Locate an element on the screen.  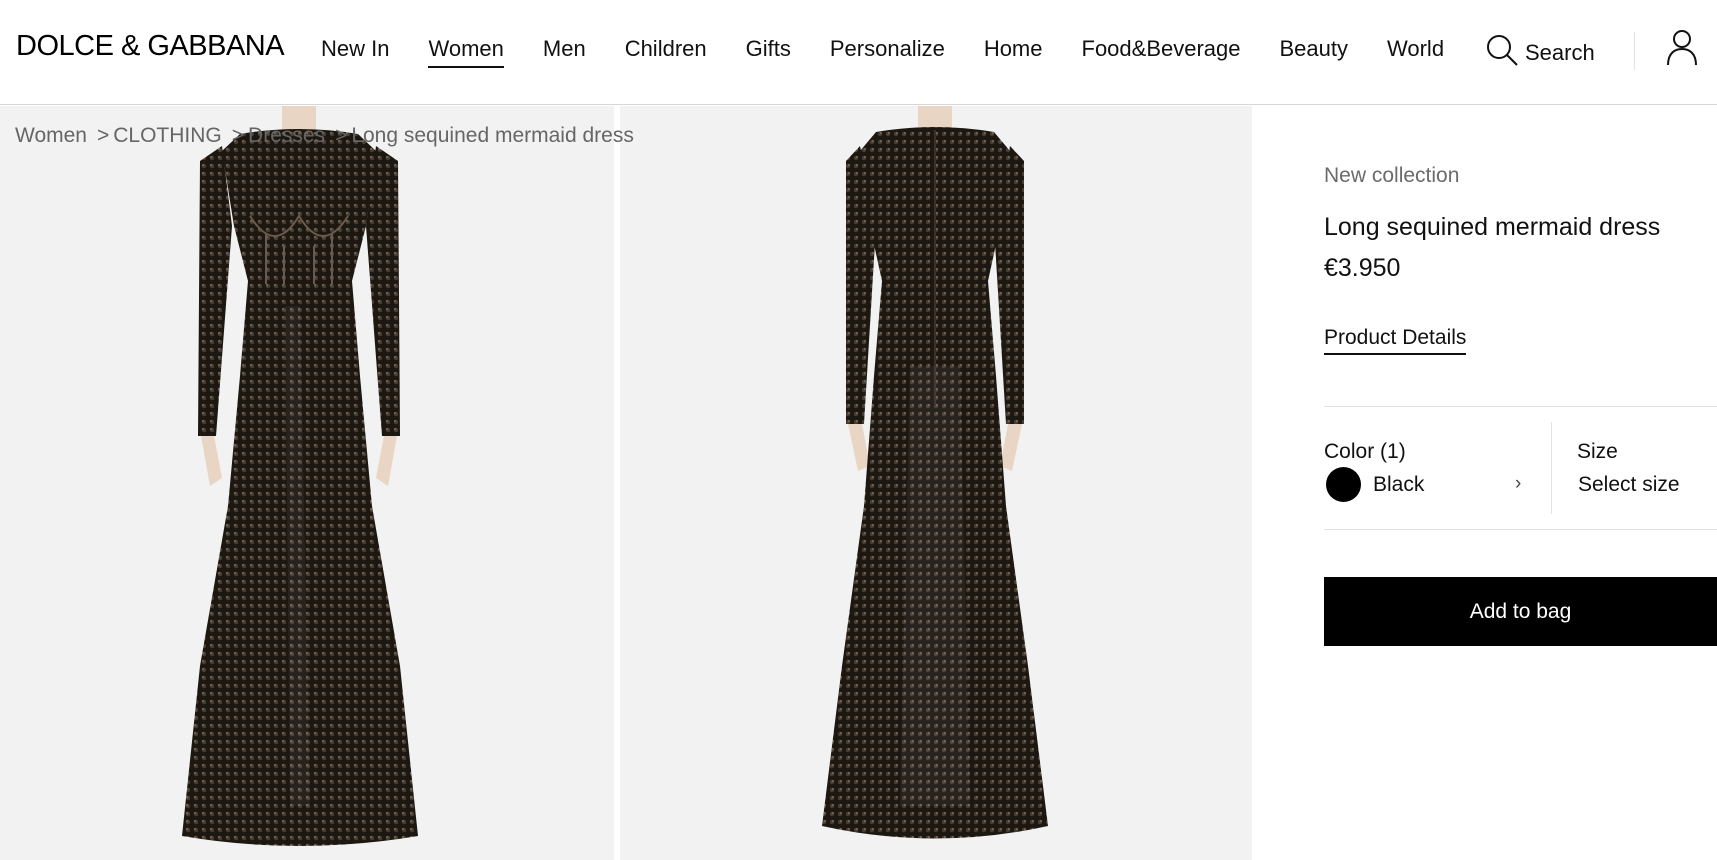
size-select-value: Select size is located at coordinates (1629, 485).